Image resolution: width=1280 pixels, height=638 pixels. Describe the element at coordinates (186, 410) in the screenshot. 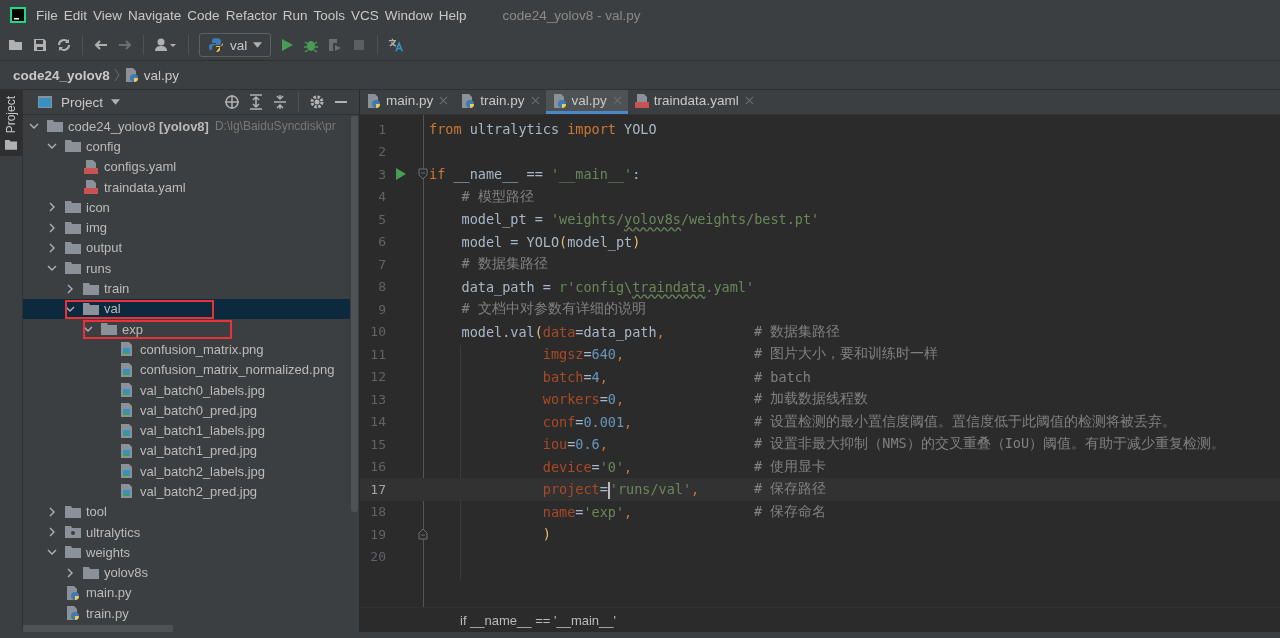

I see `tree-item: val_batch0_pred.jpg` at that location.